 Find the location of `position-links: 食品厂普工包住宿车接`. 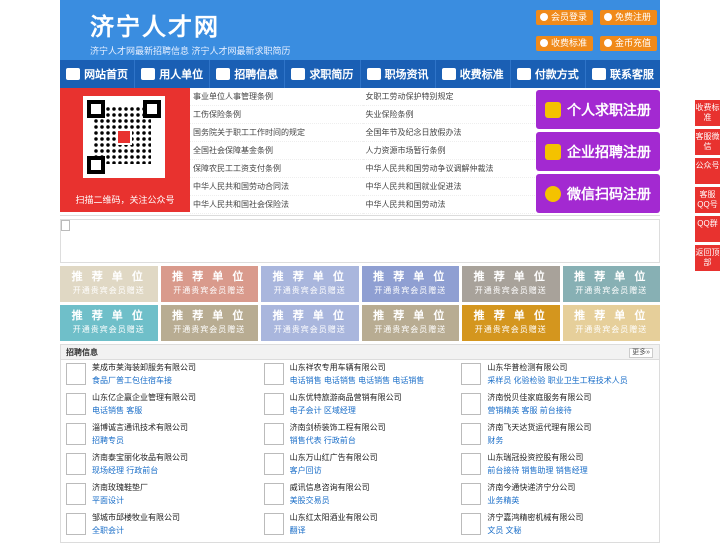

position-links: 食品厂普工包住宿车接 is located at coordinates (132, 380).